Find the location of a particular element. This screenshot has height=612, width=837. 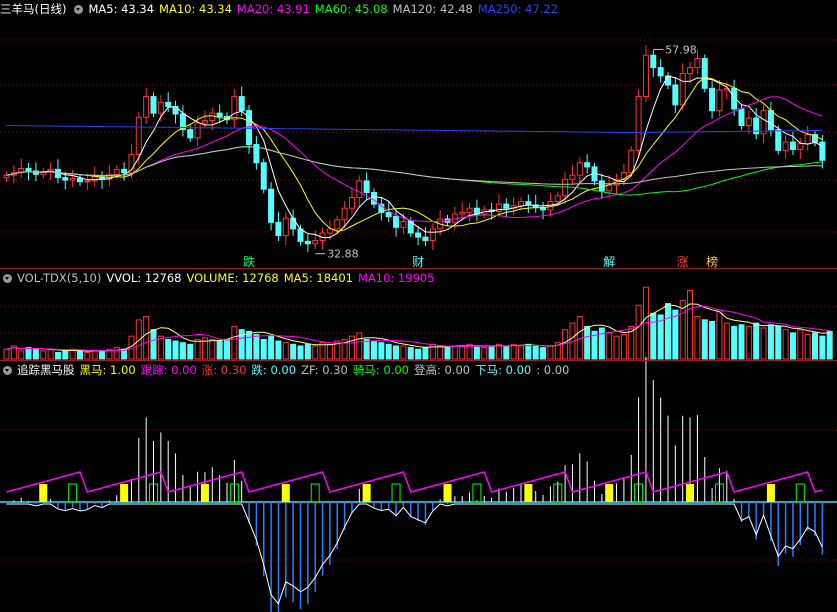

legend-last: : 0.00 is located at coordinates (553, 370).